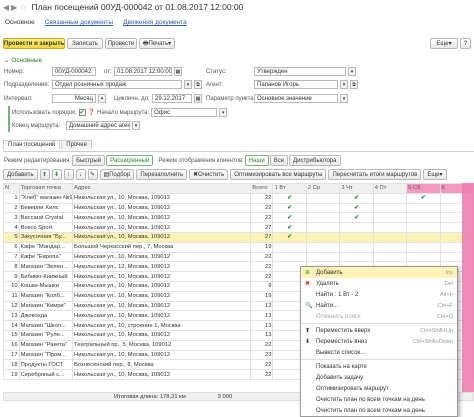 Image resolution: width=474 pixels, height=417 pixels. What do you see at coordinates (379, 377) in the screenshot?
I see `menu-item: Добавить задачу` at bounding box center [379, 377].